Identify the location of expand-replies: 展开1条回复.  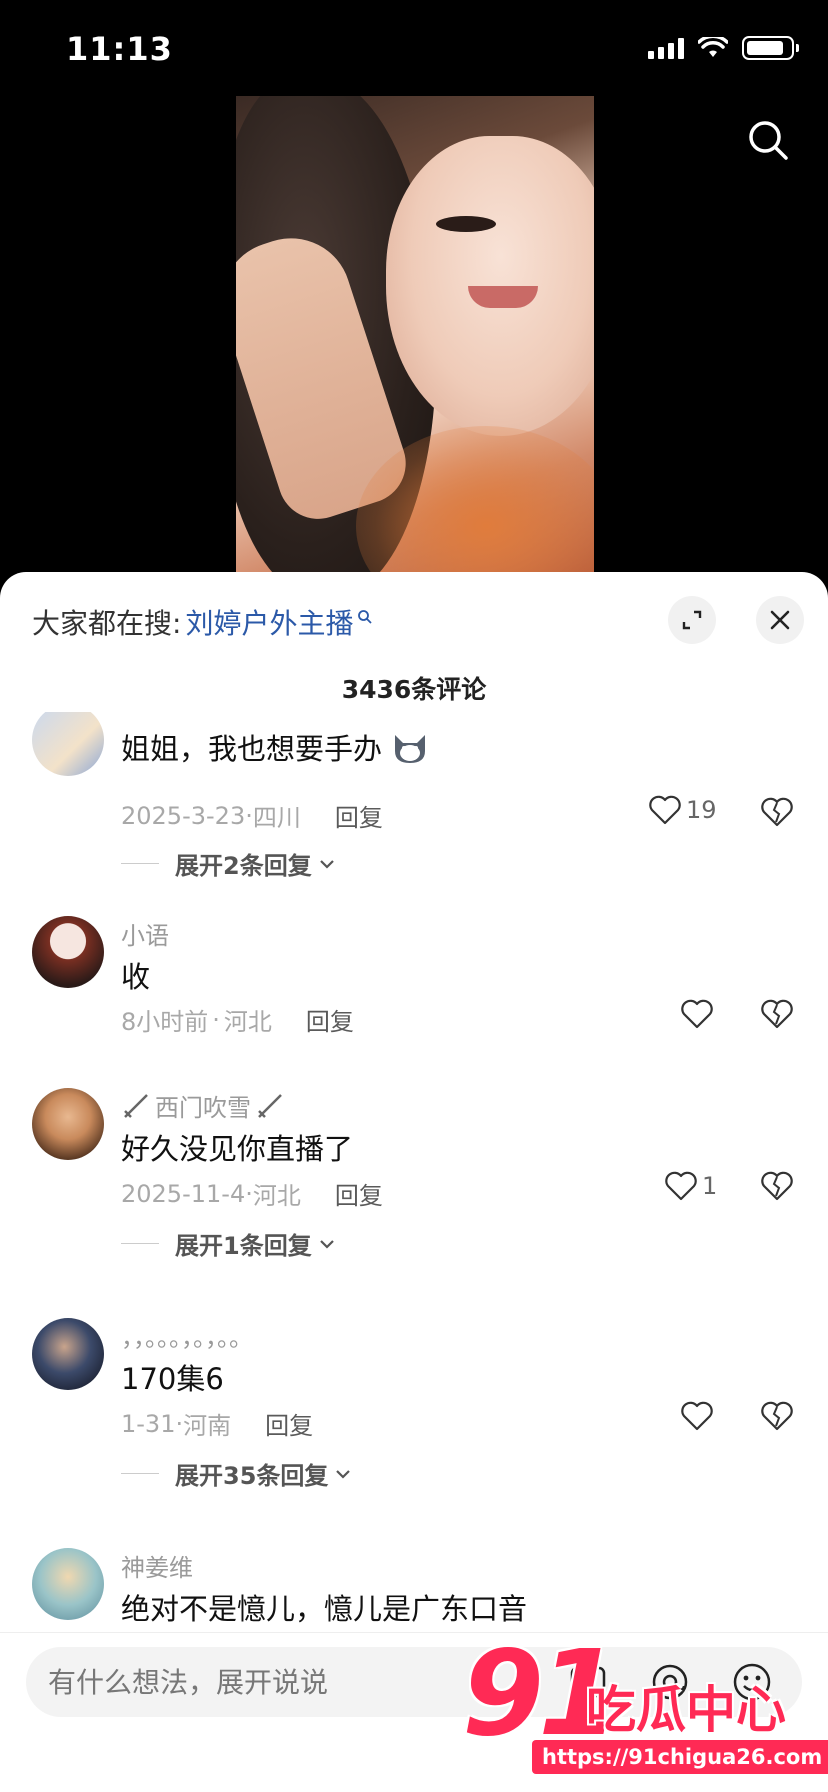
(228, 1243).